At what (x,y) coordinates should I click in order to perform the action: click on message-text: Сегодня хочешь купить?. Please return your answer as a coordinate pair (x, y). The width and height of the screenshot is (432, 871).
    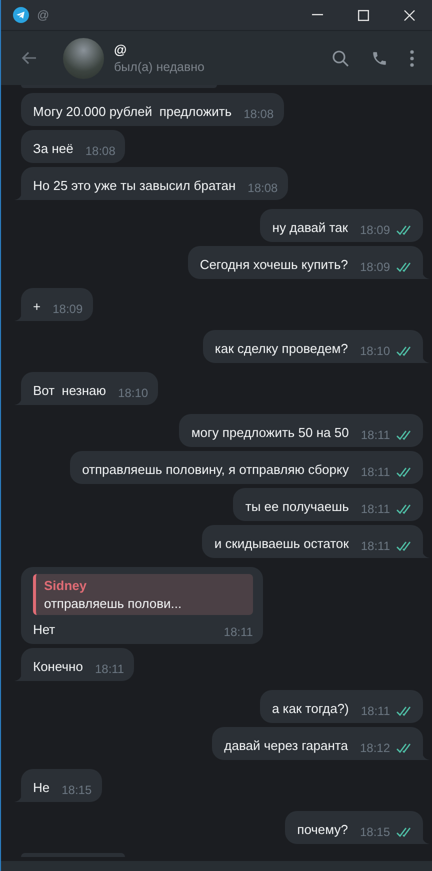
    Looking at the image, I should click on (274, 265).